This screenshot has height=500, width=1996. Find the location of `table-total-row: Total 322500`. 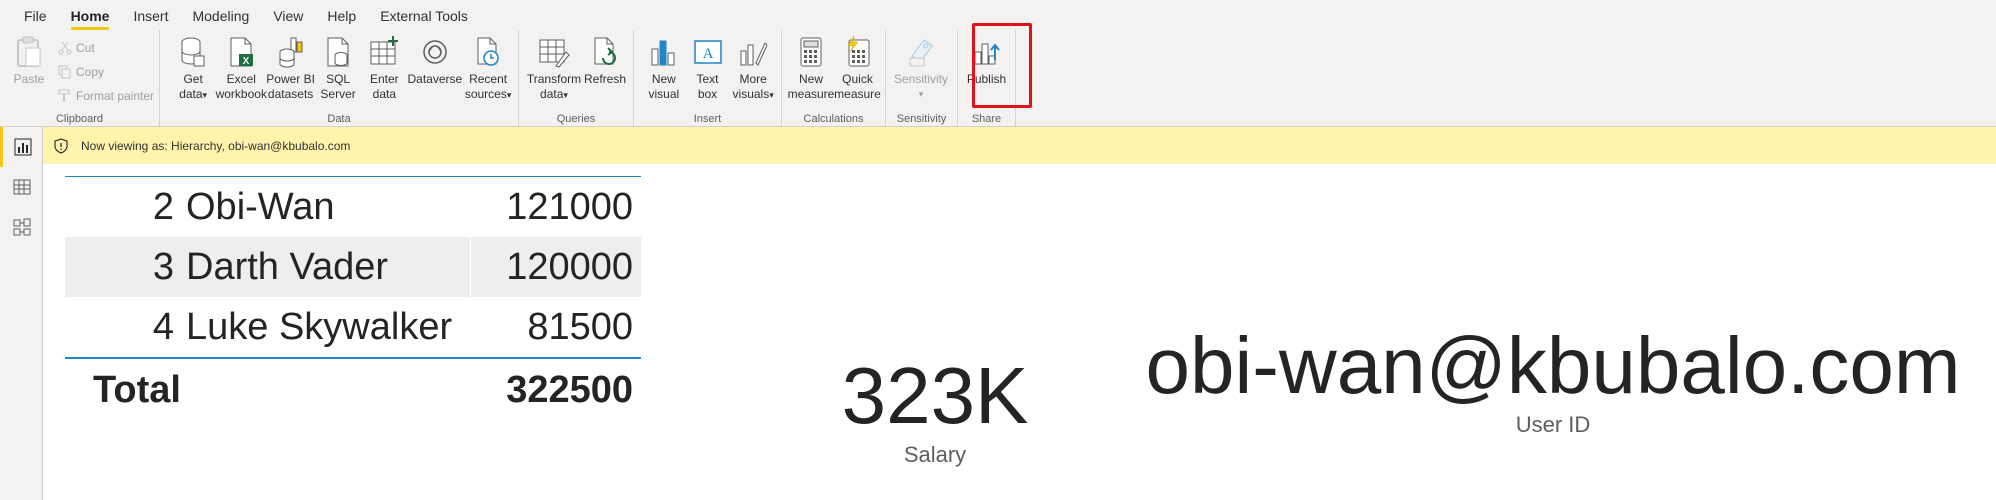

table-total-row: Total 322500 is located at coordinates (353, 390).